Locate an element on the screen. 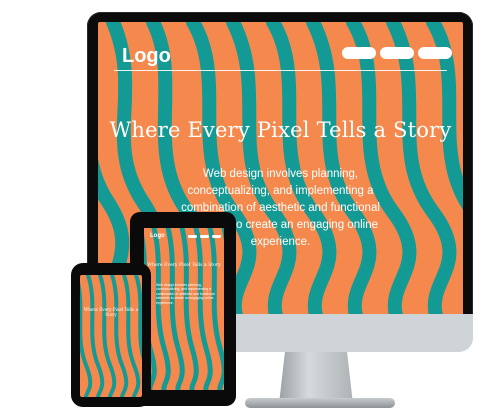 This screenshot has width=500, height=420. tablet-logo: Logo is located at coordinates (157, 236).